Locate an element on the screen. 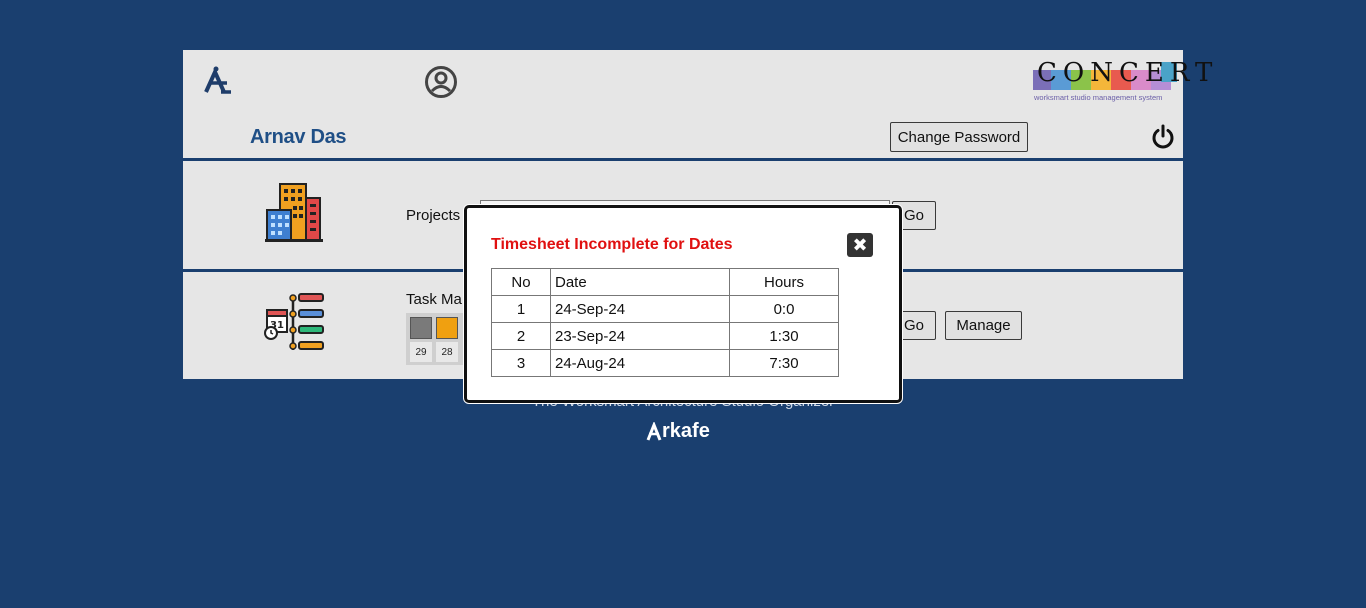 Image resolution: width=1366 pixels, height=608 pixels. task-timeline-icon: 31 is located at coordinates (295, 325).